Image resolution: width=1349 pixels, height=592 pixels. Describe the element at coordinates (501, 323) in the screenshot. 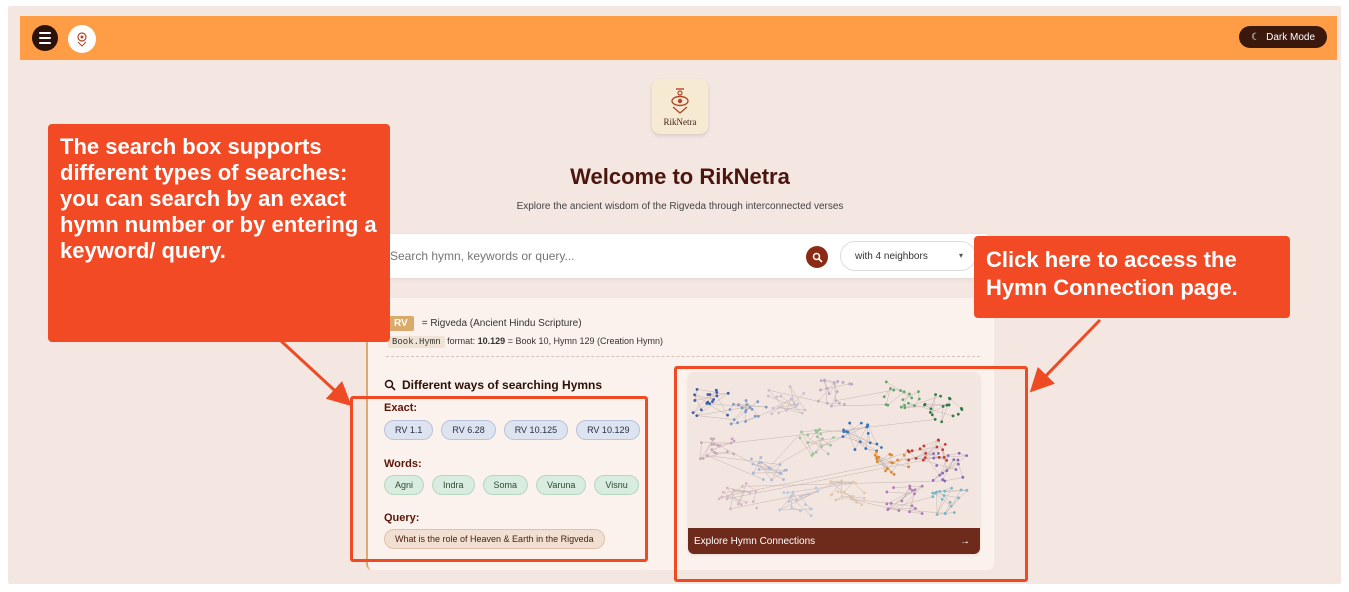

I see `rv-description: = Rigveda (Ancient Hindu Scripture)` at that location.